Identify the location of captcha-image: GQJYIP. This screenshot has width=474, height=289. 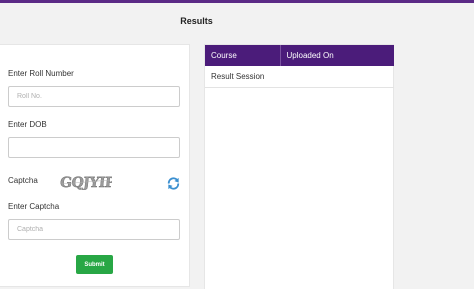
(86, 182).